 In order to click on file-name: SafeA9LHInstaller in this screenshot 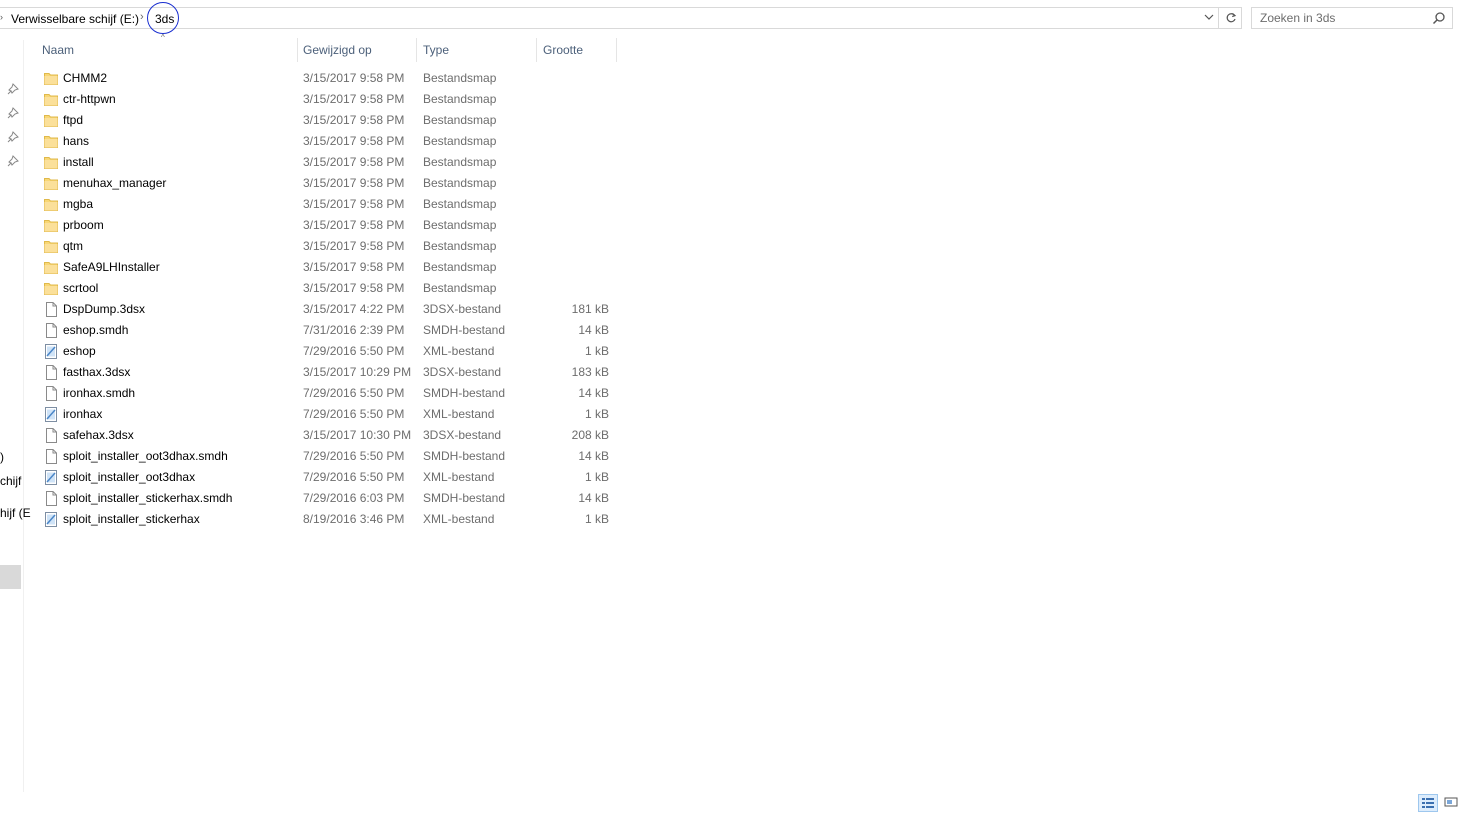, I will do `click(111, 267)`.